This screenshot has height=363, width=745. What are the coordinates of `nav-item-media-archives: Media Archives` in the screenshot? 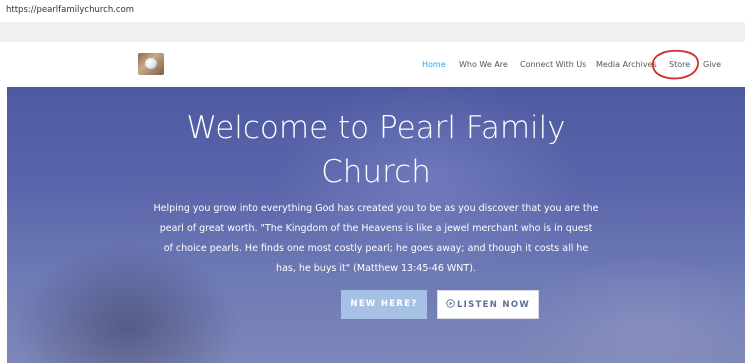 It's located at (626, 65).